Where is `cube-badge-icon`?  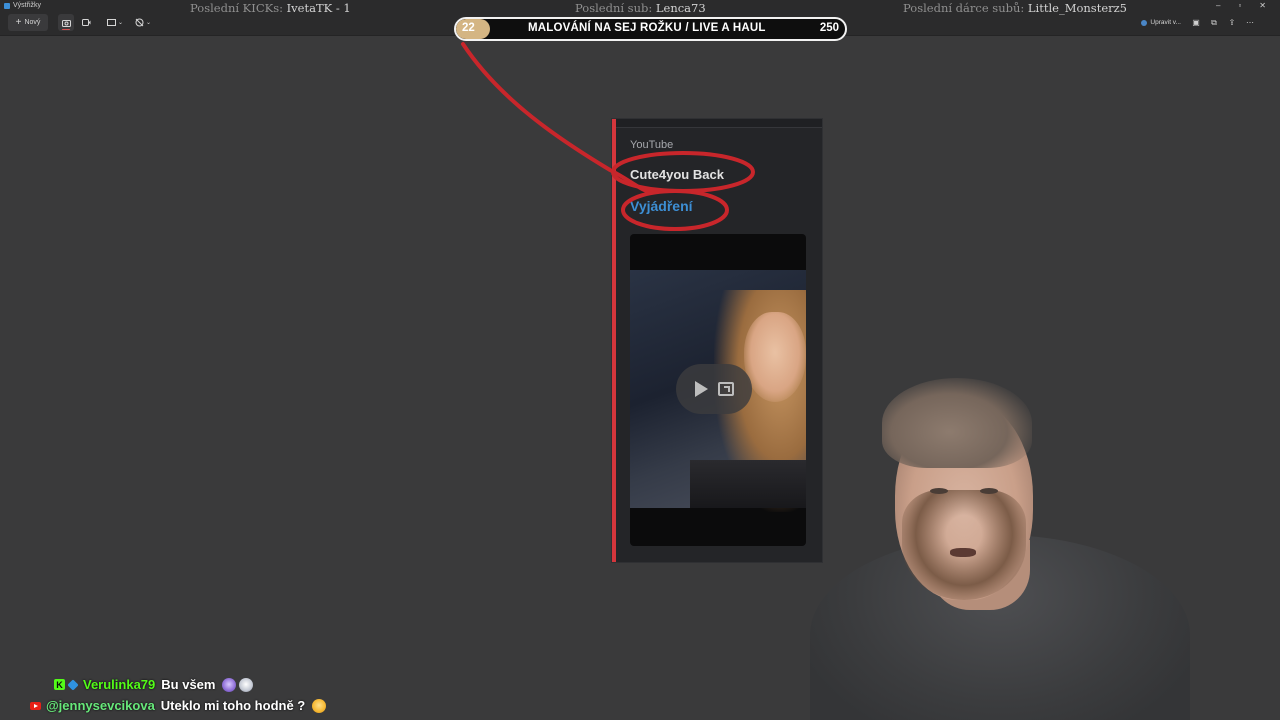
cube-badge-icon is located at coordinates (73, 684).